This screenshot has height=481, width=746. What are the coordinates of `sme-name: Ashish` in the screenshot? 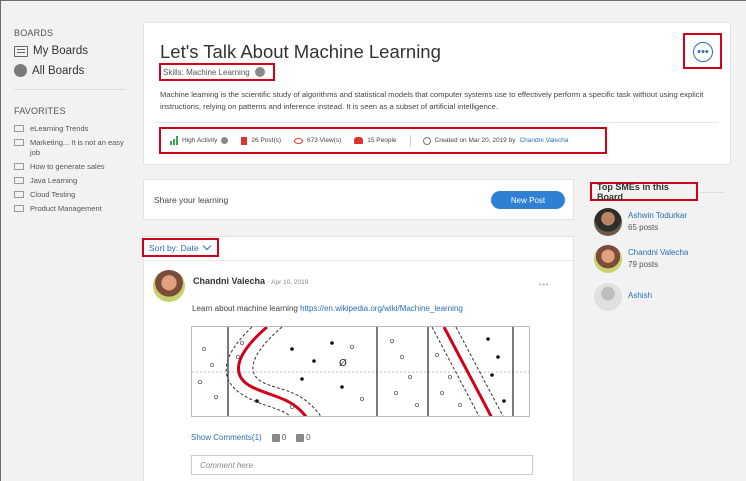 It's located at (640, 295).